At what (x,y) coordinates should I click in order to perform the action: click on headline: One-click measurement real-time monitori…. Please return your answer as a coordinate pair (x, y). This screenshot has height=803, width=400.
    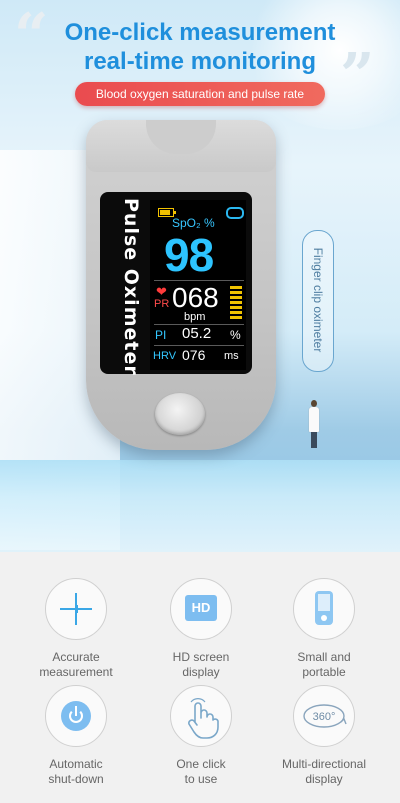
    Looking at the image, I should click on (200, 47).